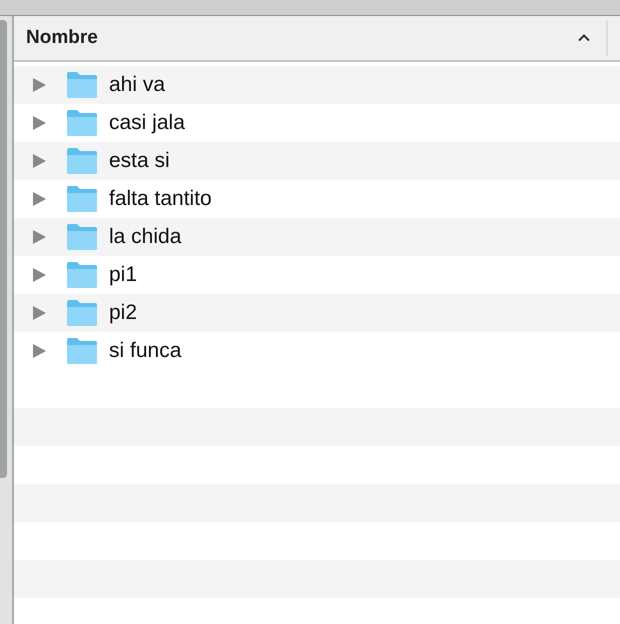  What do you see at coordinates (145, 351) in the screenshot?
I see `folder-name: si funca` at bounding box center [145, 351].